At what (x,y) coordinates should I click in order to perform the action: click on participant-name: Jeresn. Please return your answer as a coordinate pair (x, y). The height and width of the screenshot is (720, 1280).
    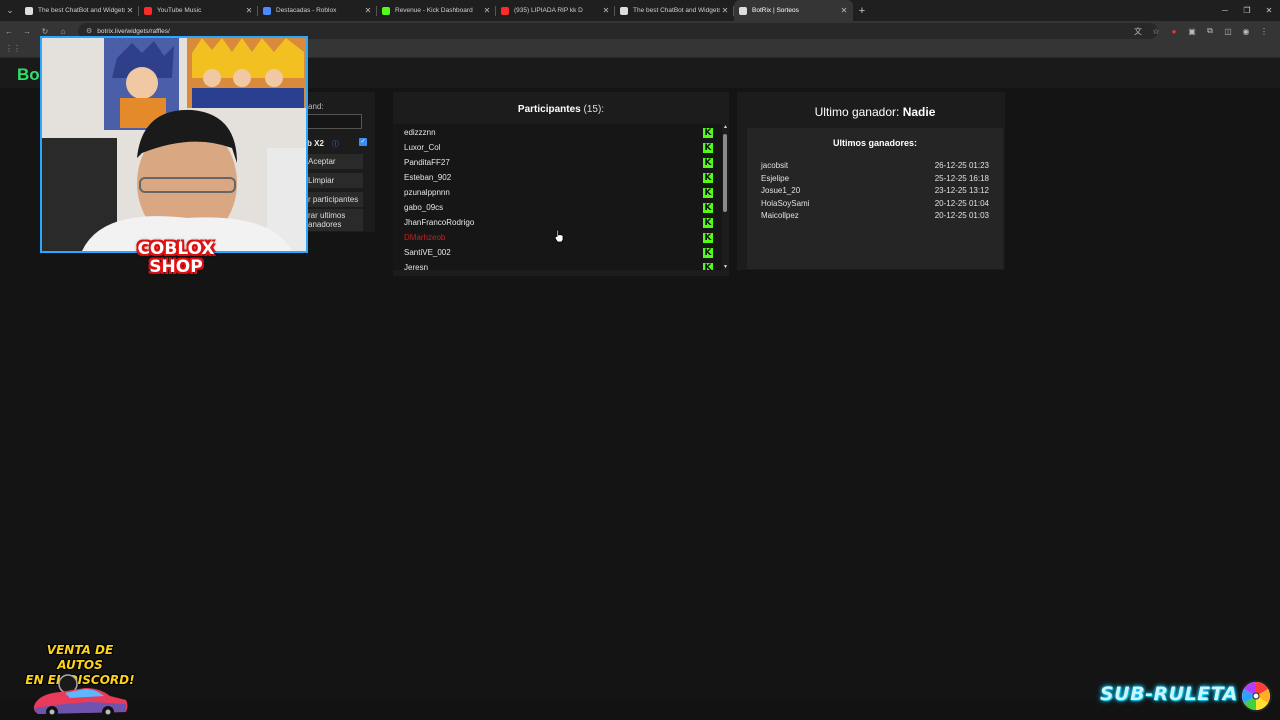
    Looking at the image, I should click on (416, 266).